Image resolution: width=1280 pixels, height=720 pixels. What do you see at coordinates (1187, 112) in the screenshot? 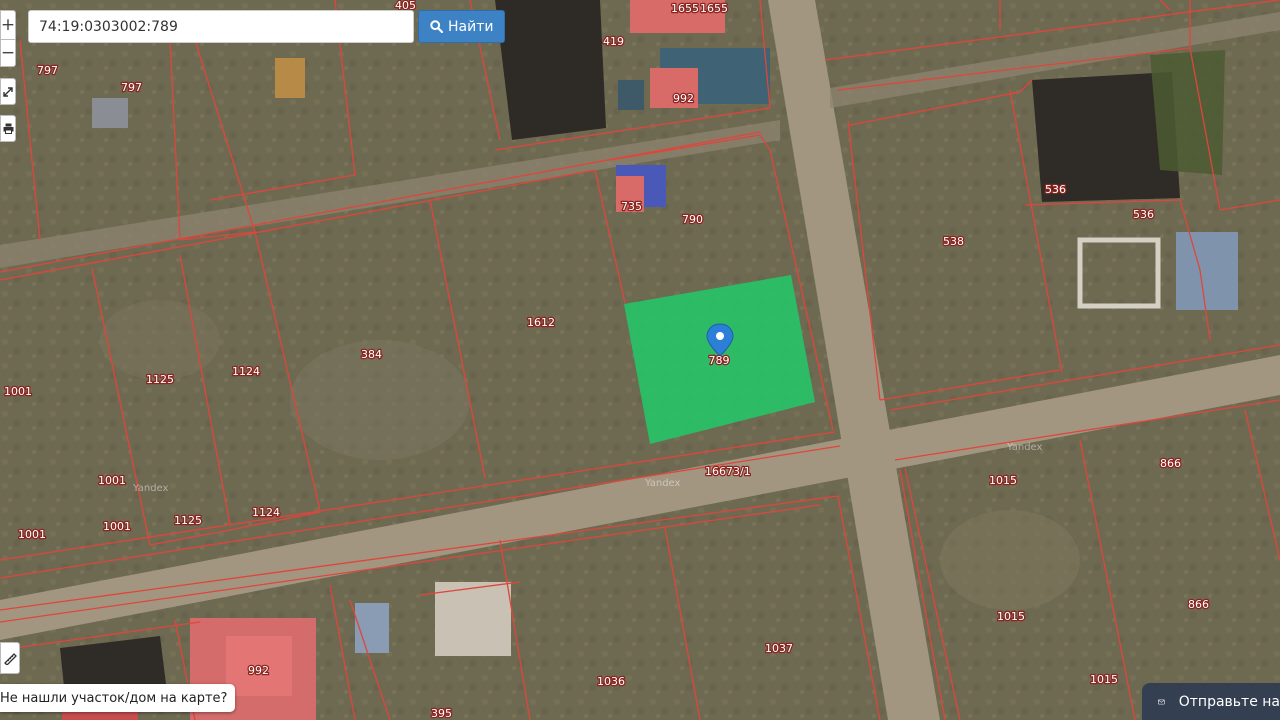
I see `tree-line` at bounding box center [1187, 112].